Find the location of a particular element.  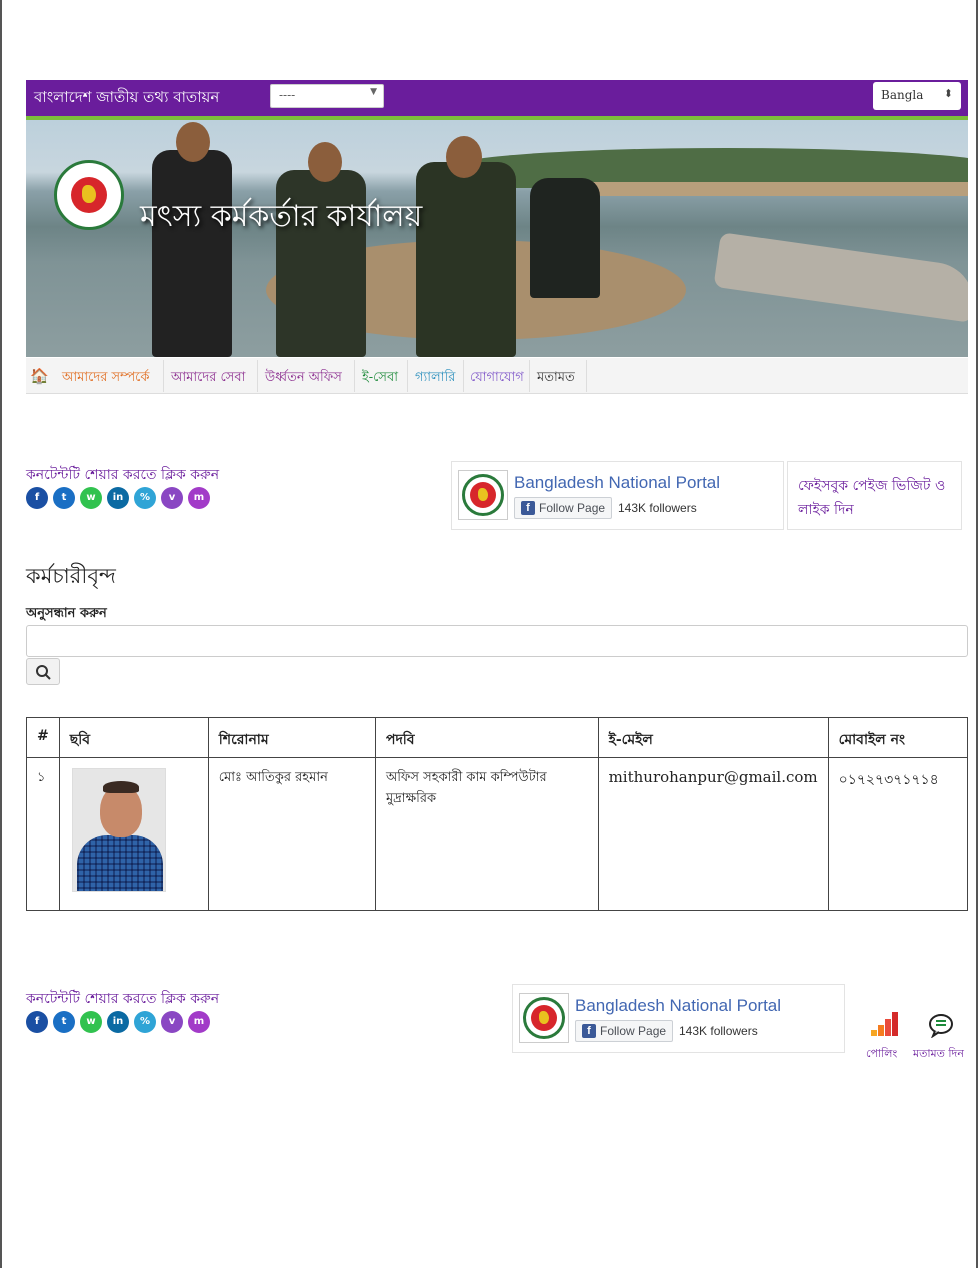

nav-item-about: আমাদের সম্পর্কে is located at coordinates (105, 376).